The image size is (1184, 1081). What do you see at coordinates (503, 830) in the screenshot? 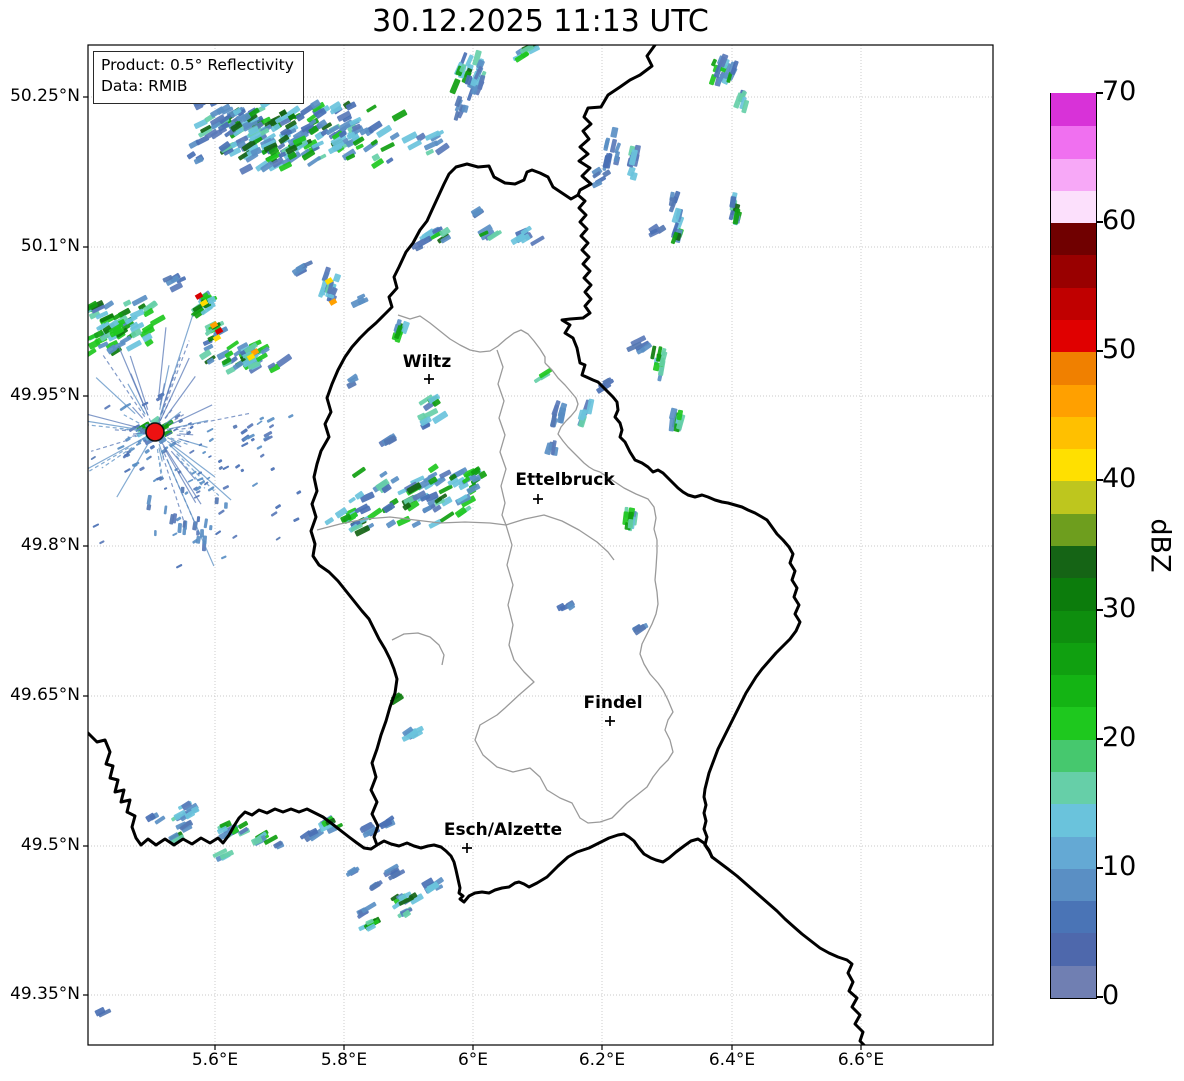
I see `city-label: Esch/Alzette` at bounding box center [503, 830].